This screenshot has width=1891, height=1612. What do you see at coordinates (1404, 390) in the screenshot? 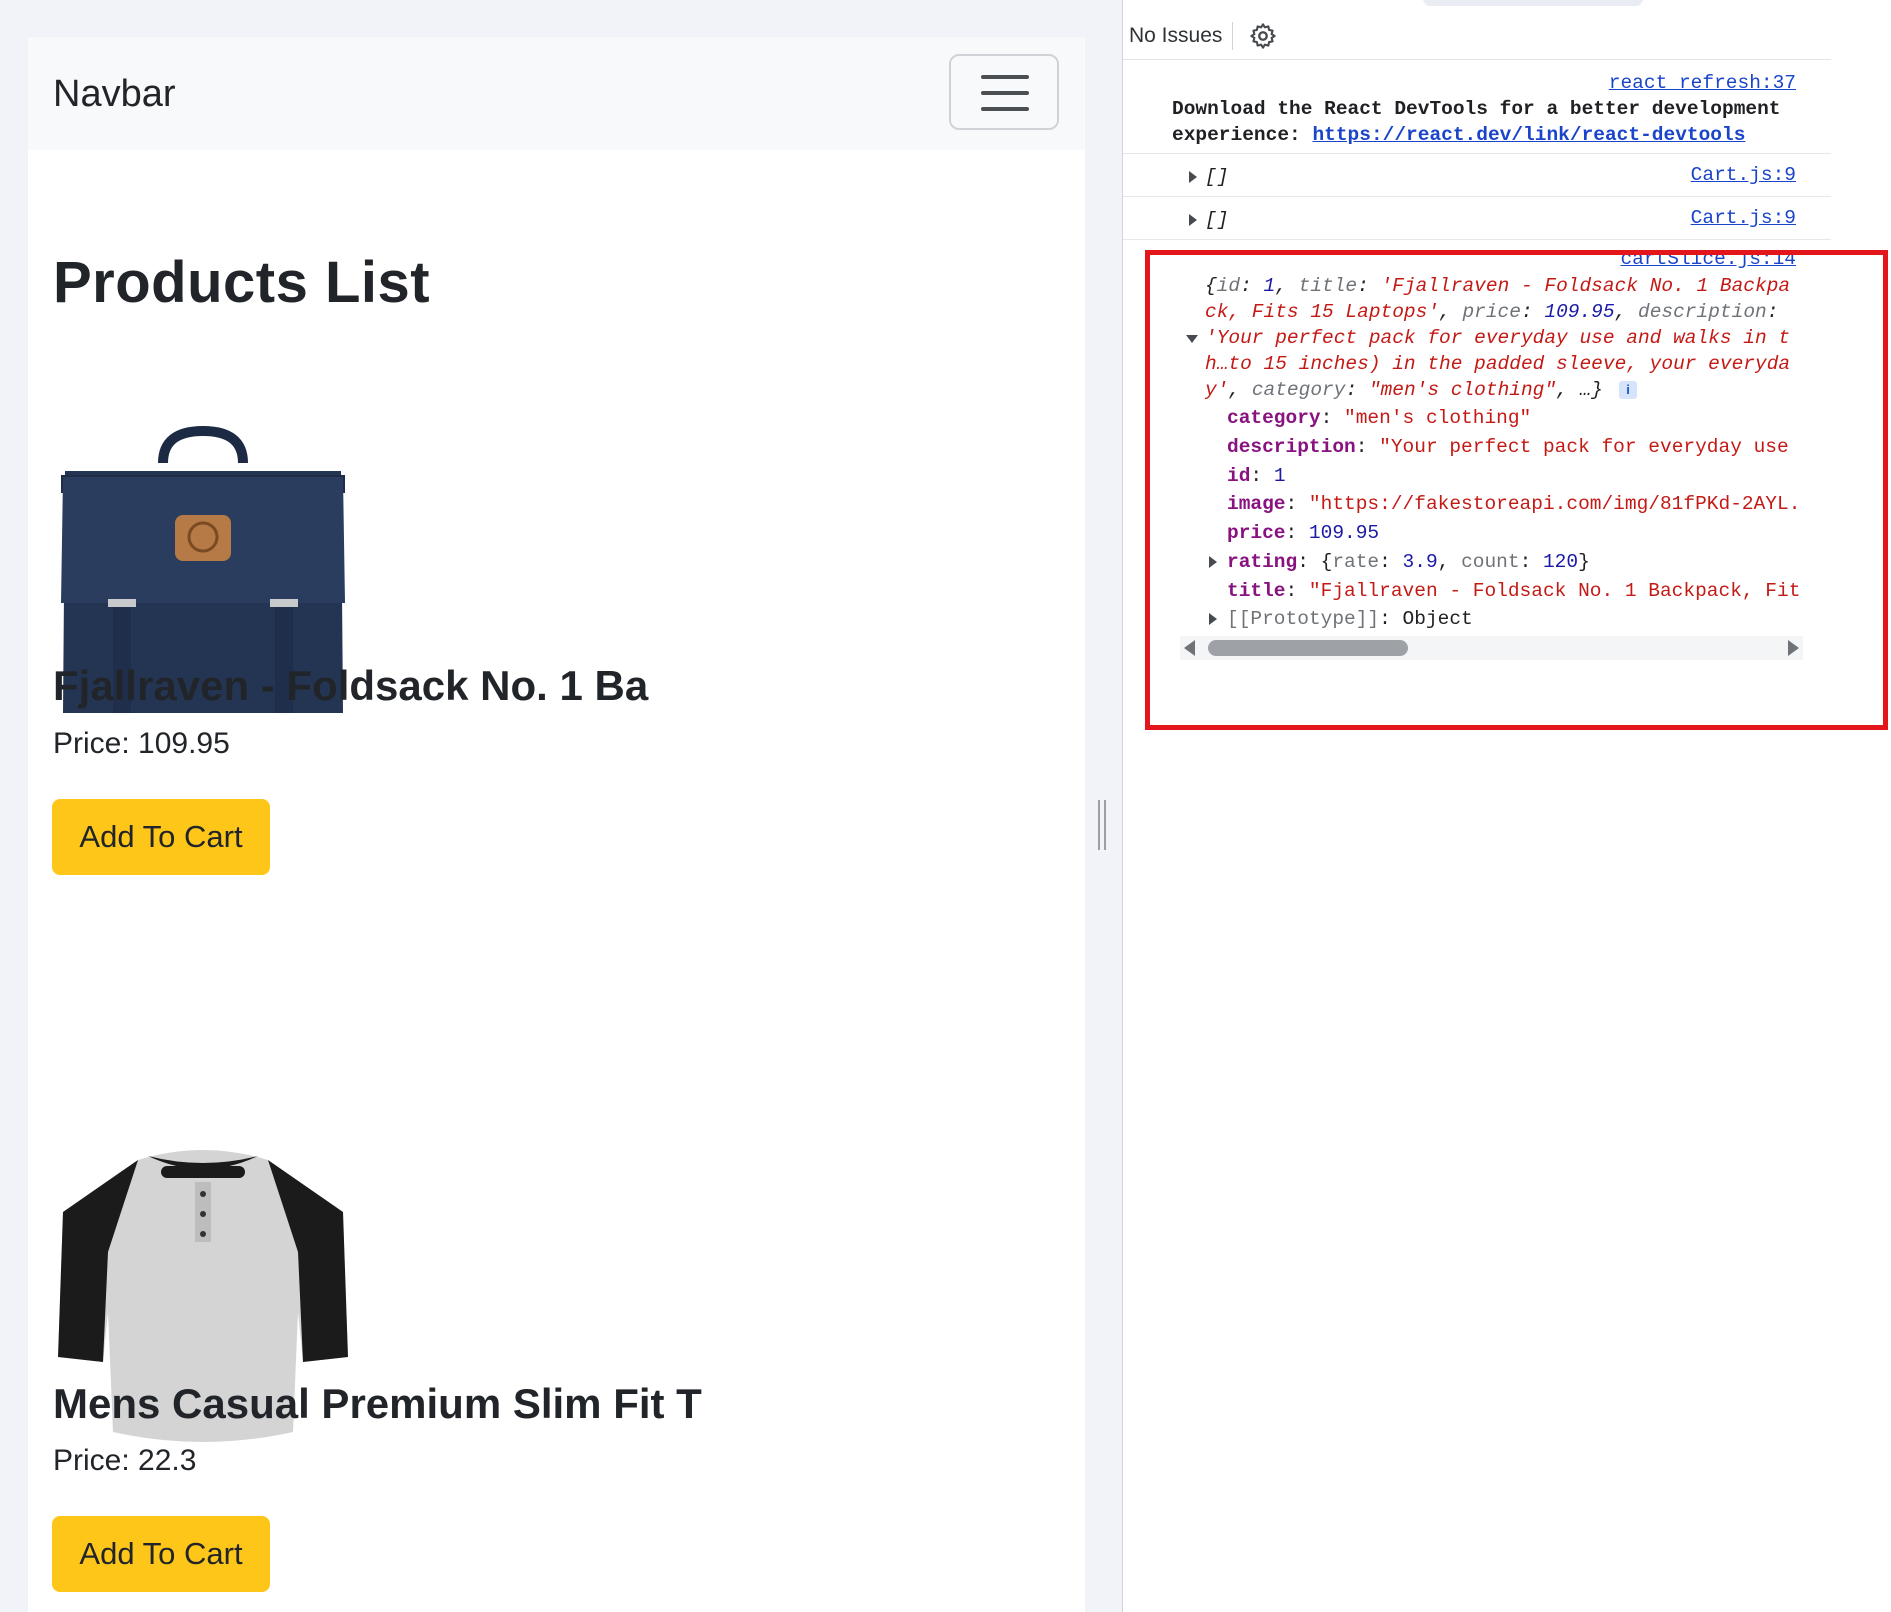
I see `object-summary-line: y', category: "men's clothing", …}` at bounding box center [1404, 390].